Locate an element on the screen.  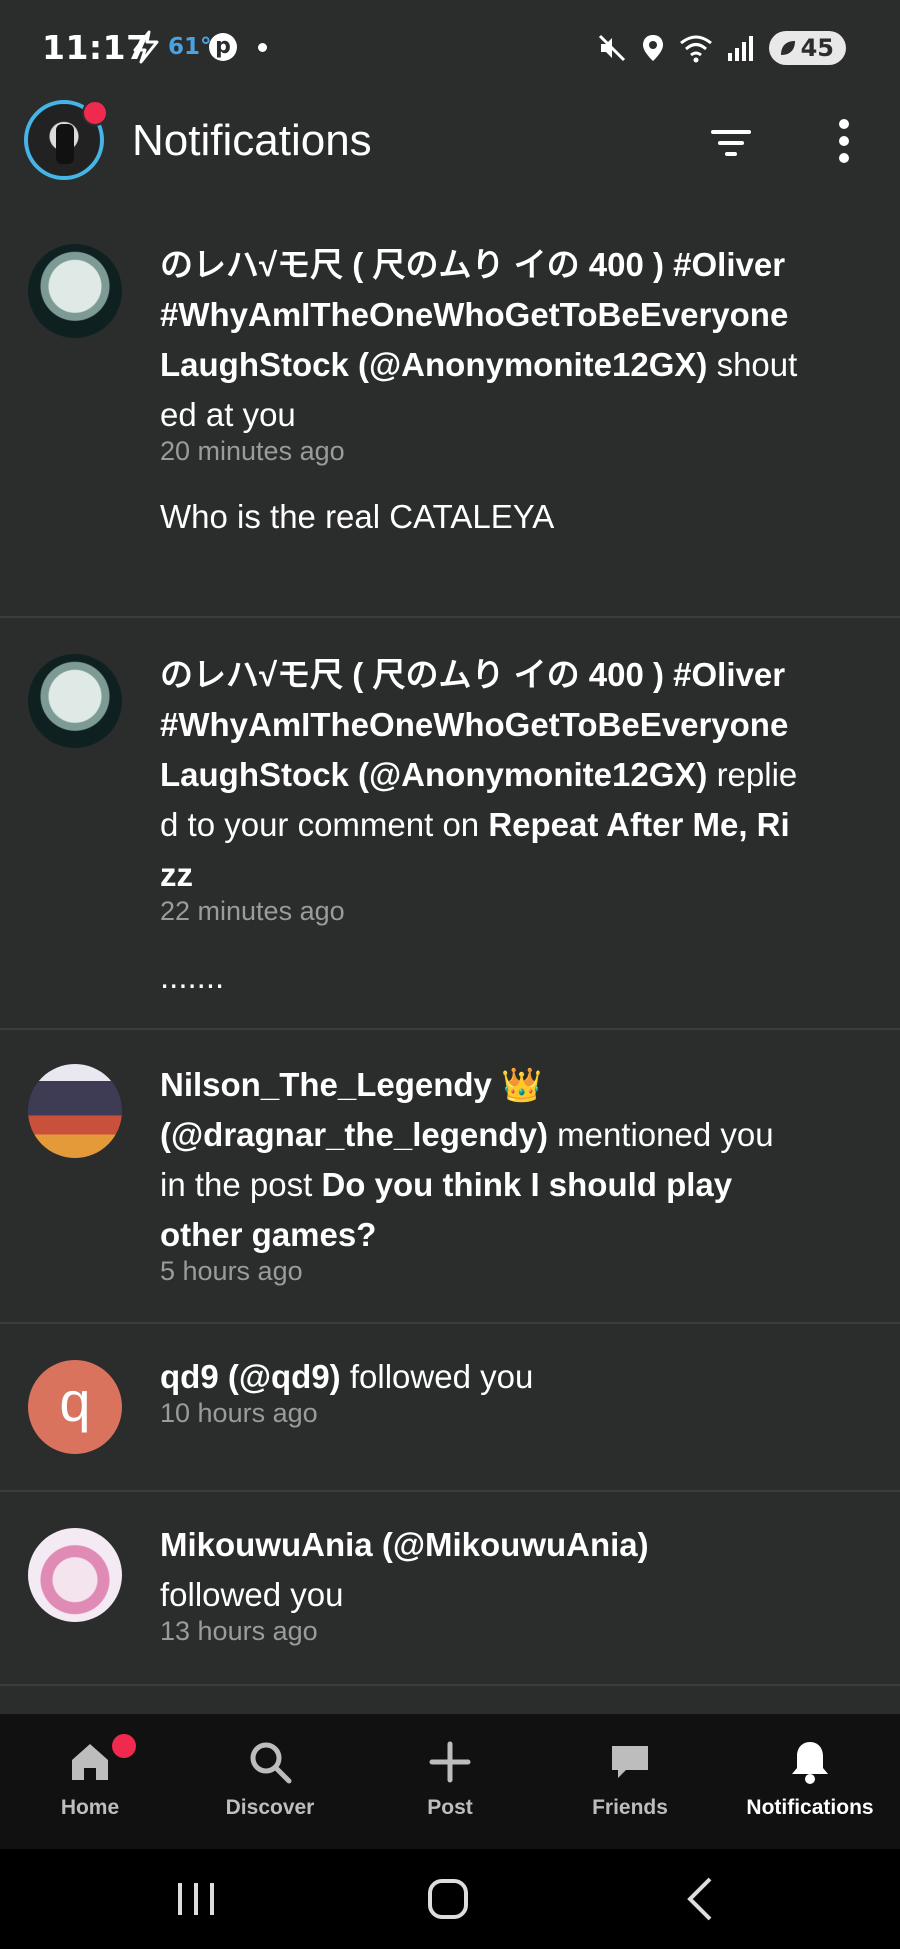
battery-icon: 45 is located at coordinates (807, 48).